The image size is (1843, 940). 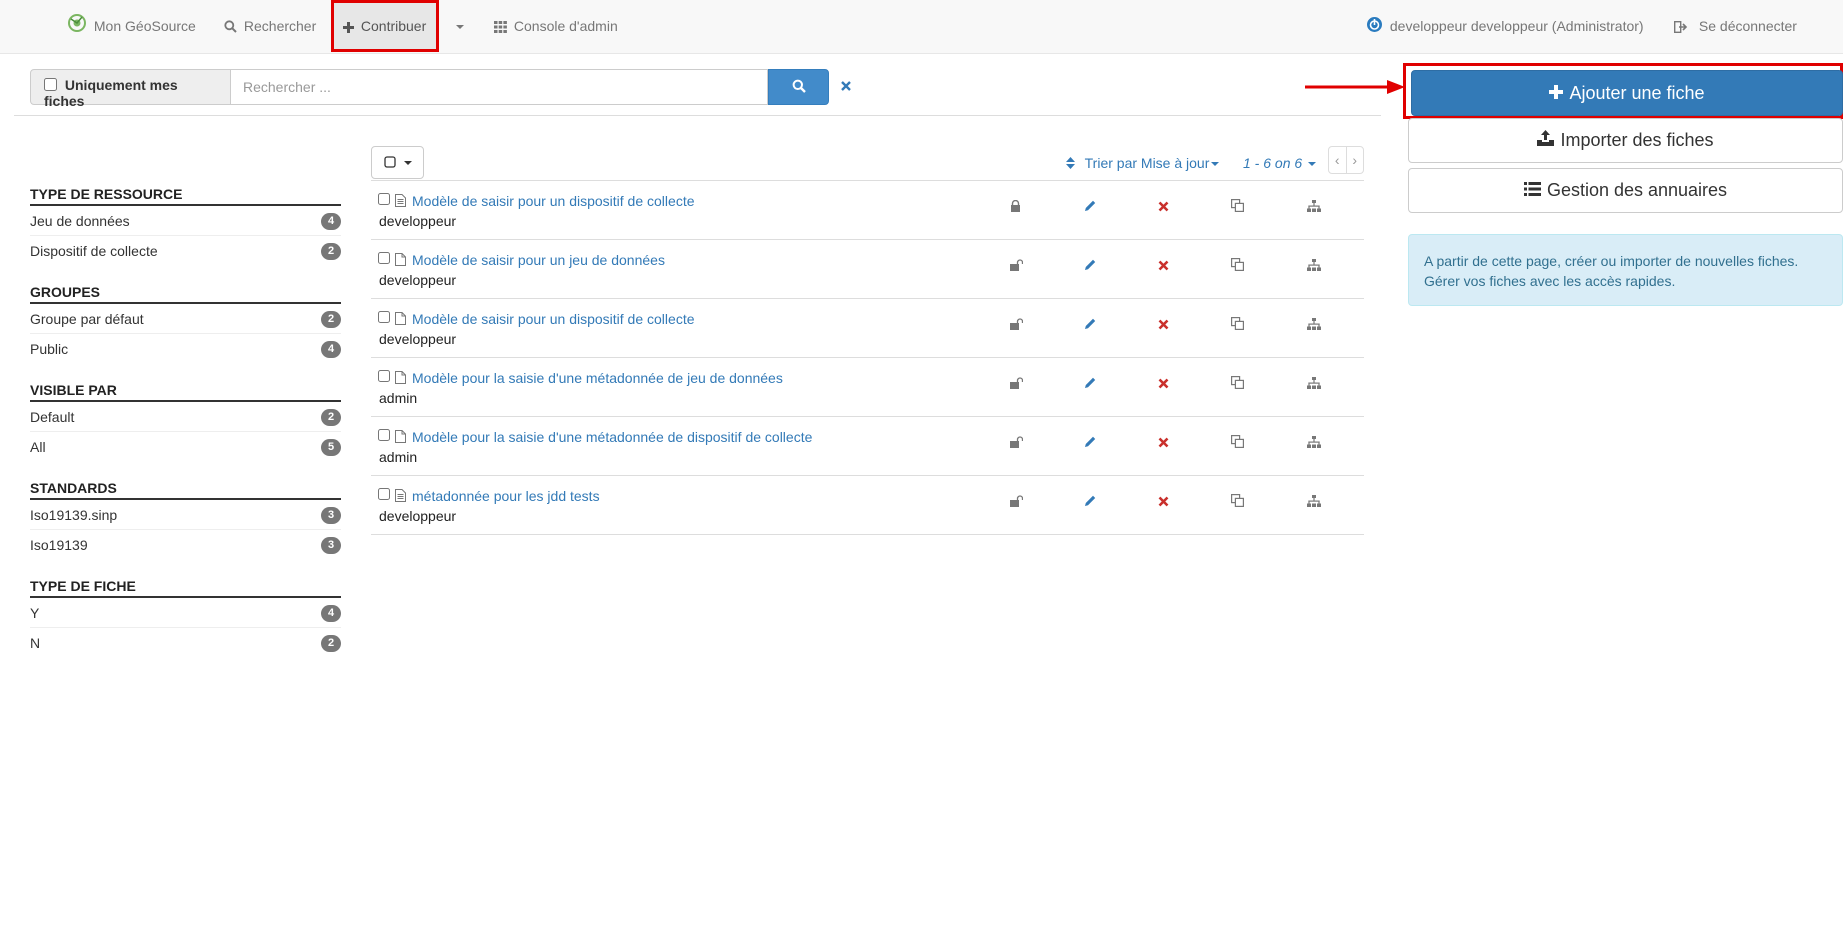 What do you see at coordinates (185, 447) in the screenshot?
I see `facet-item: All 5` at bounding box center [185, 447].